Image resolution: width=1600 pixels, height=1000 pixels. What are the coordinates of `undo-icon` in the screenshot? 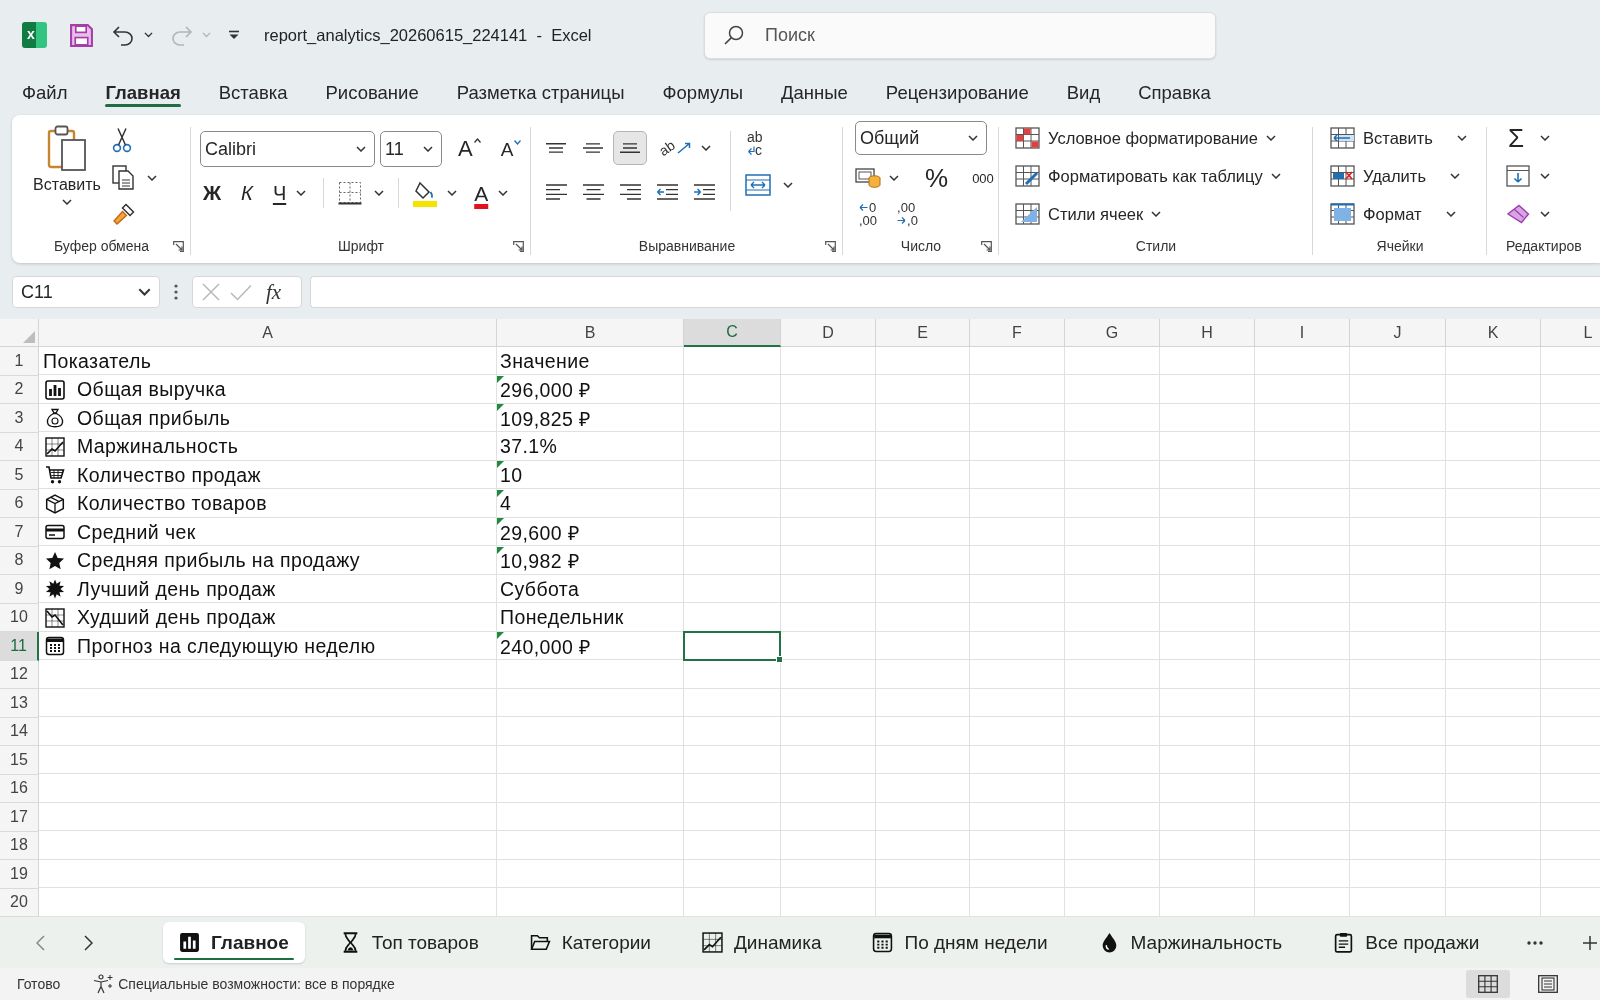 It's located at (123, 35).